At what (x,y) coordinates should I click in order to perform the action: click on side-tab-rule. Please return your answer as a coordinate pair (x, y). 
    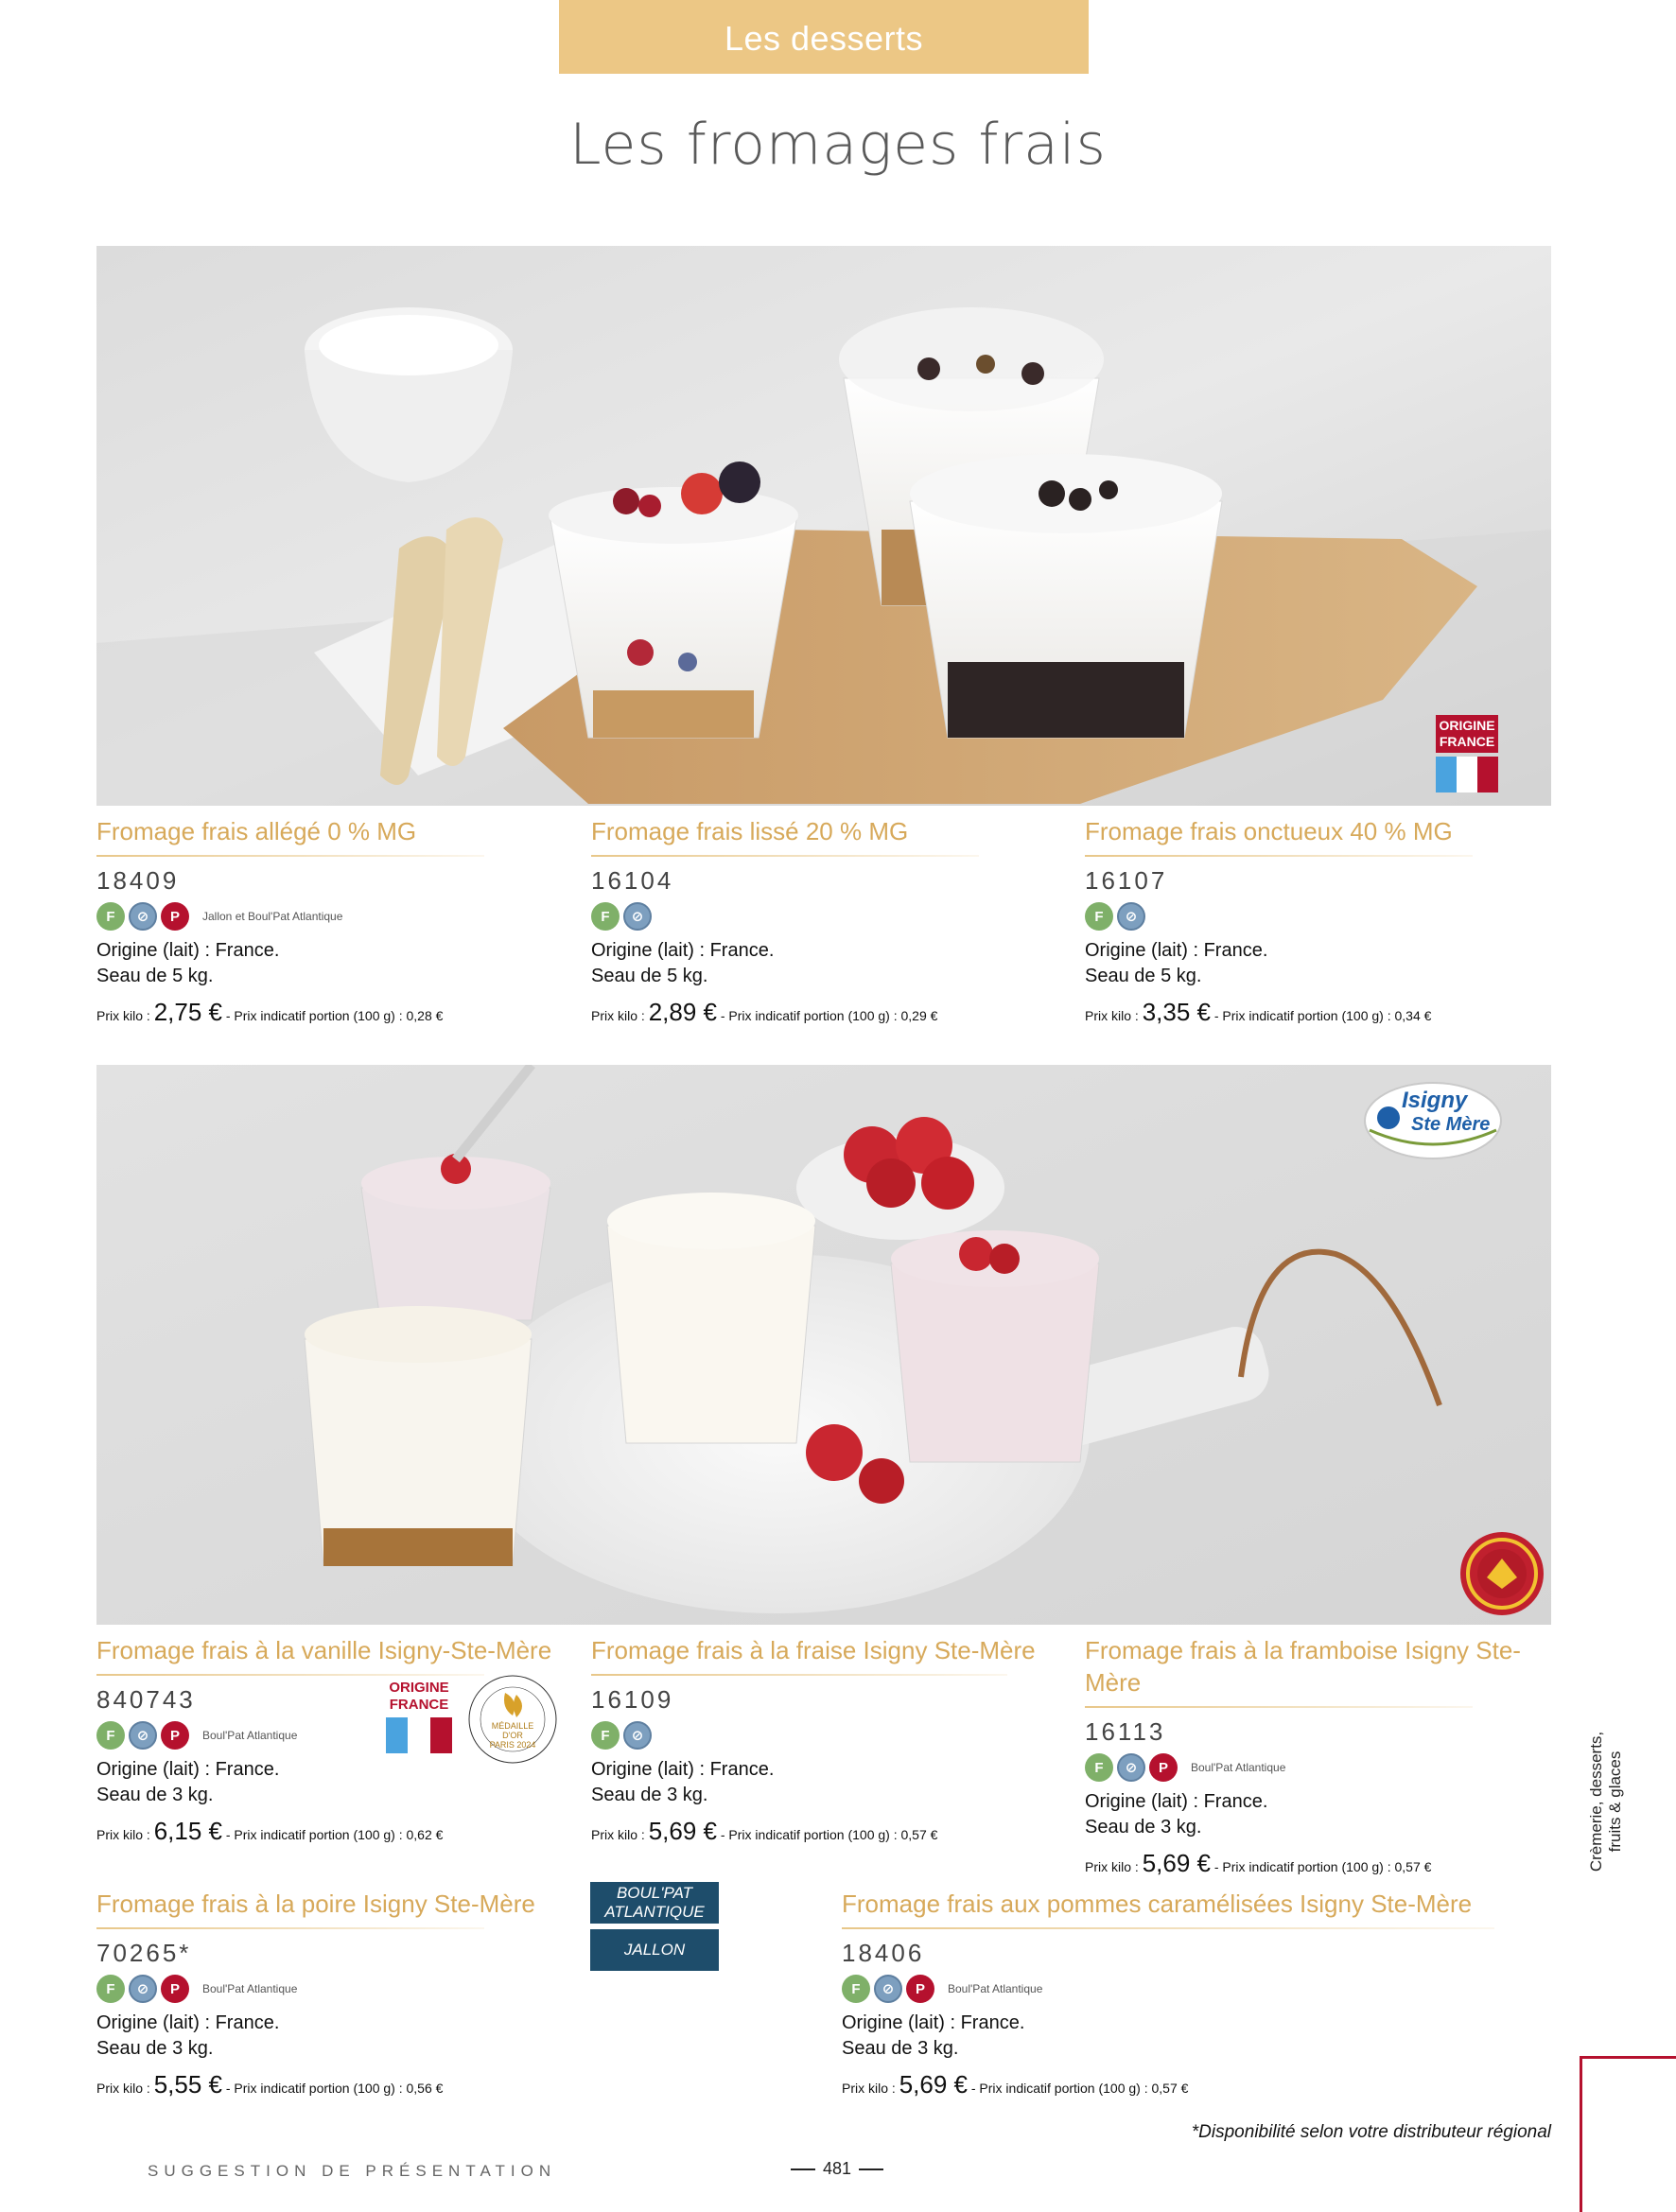
    Looking at the image, I should click on (1628, 2057).